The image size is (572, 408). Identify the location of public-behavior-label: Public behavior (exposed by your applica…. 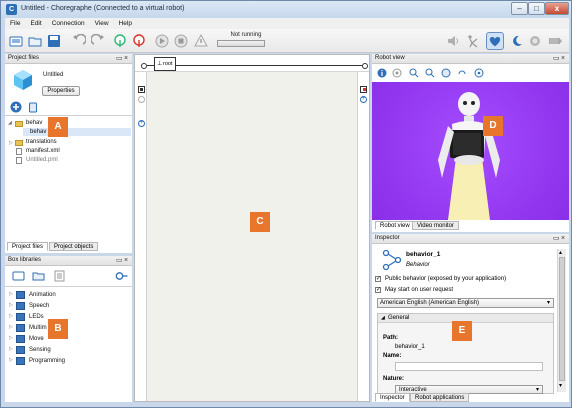
(446, 279).